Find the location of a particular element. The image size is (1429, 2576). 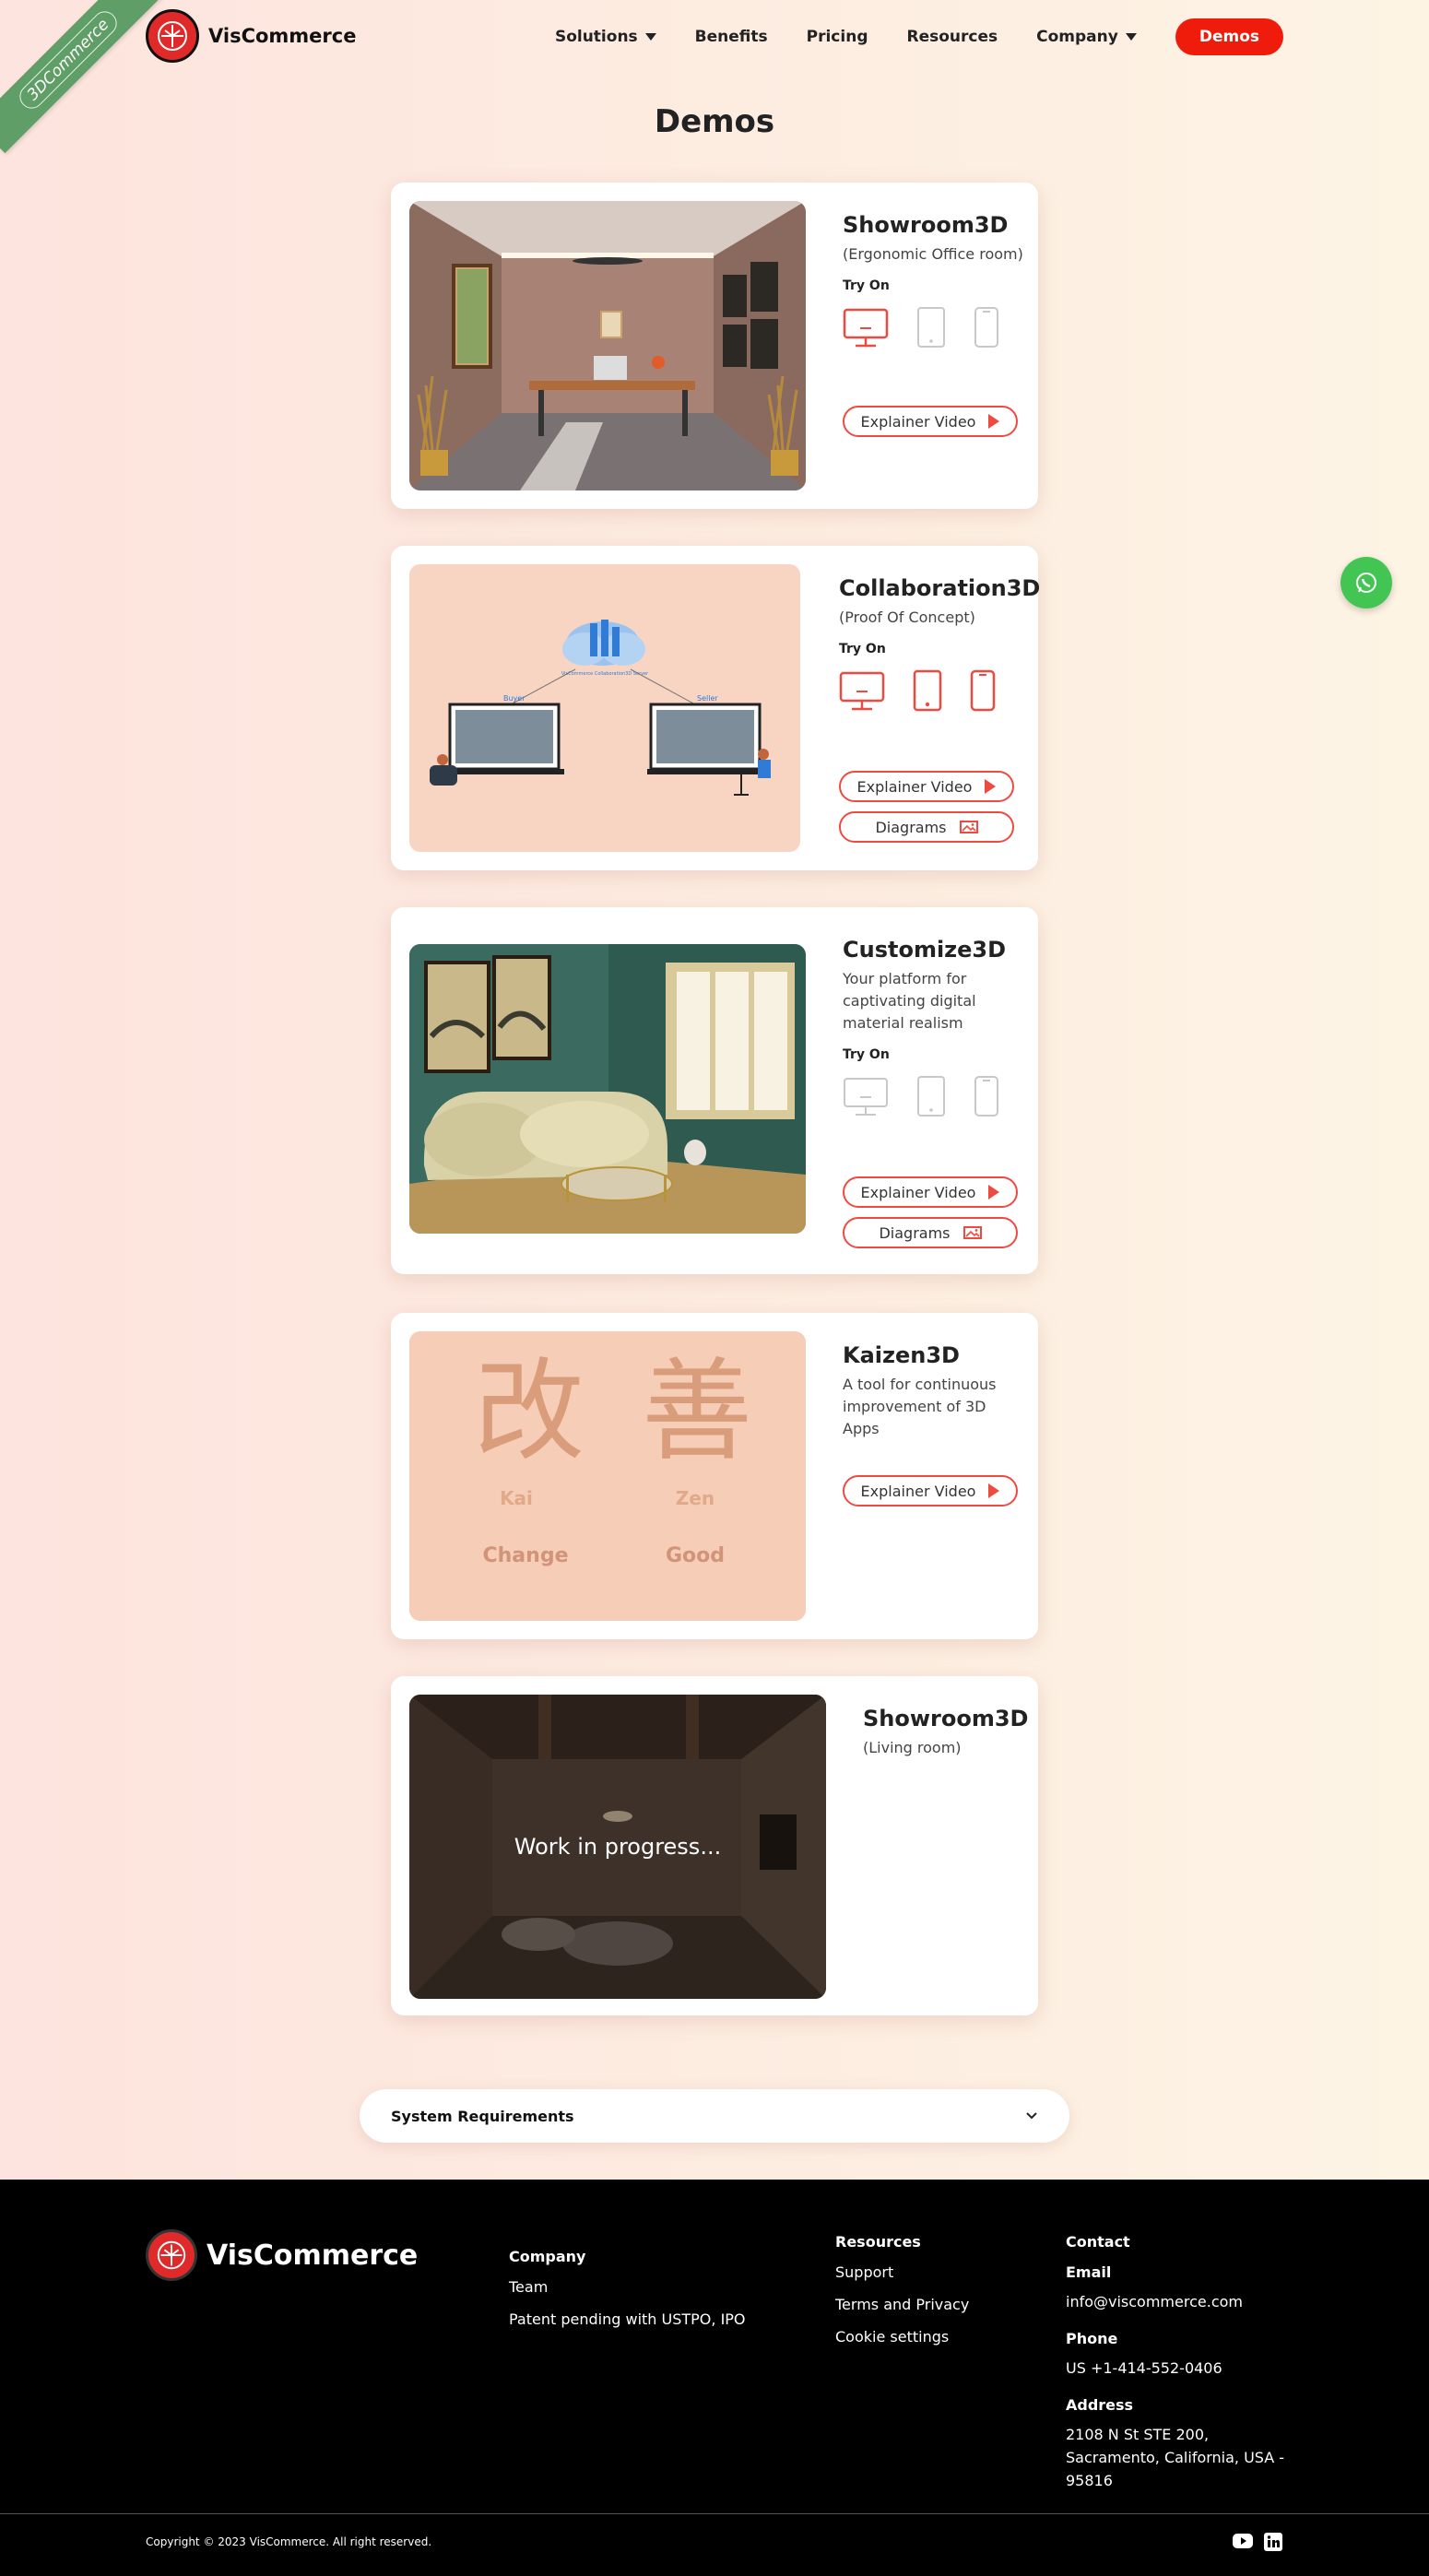

buyer-label: Buyer is located at coordinates (514, 698).